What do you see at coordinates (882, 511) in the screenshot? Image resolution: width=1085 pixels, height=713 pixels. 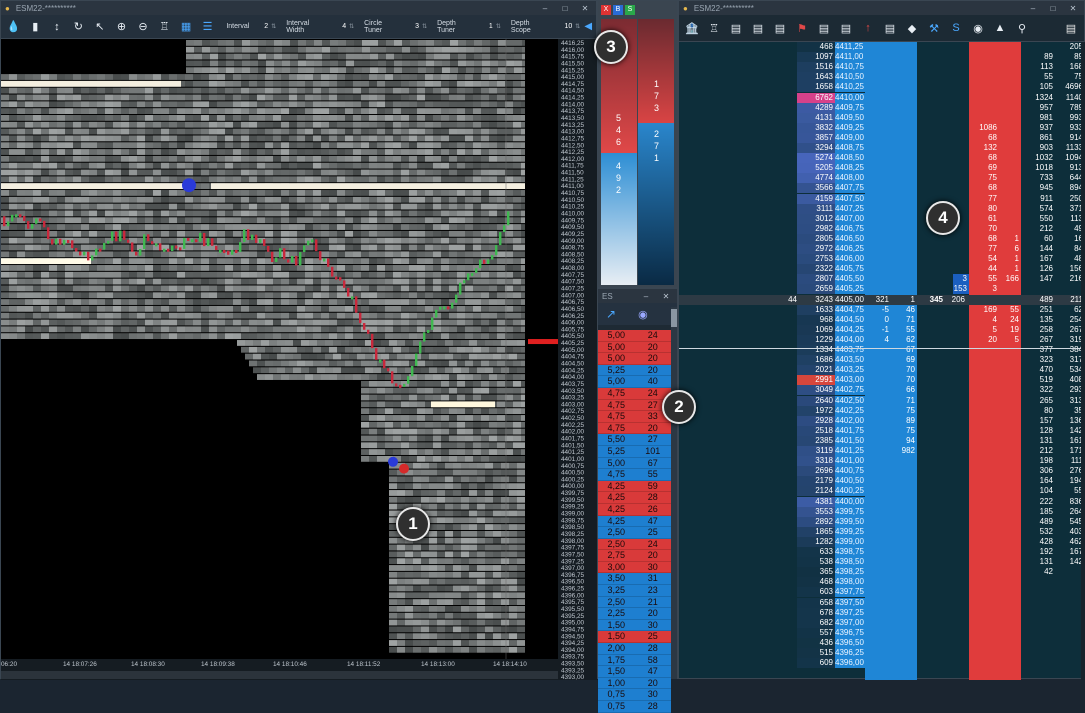 I see `ladder-row: 3553 4399,75 185 264` at bounding box center [882, 511].